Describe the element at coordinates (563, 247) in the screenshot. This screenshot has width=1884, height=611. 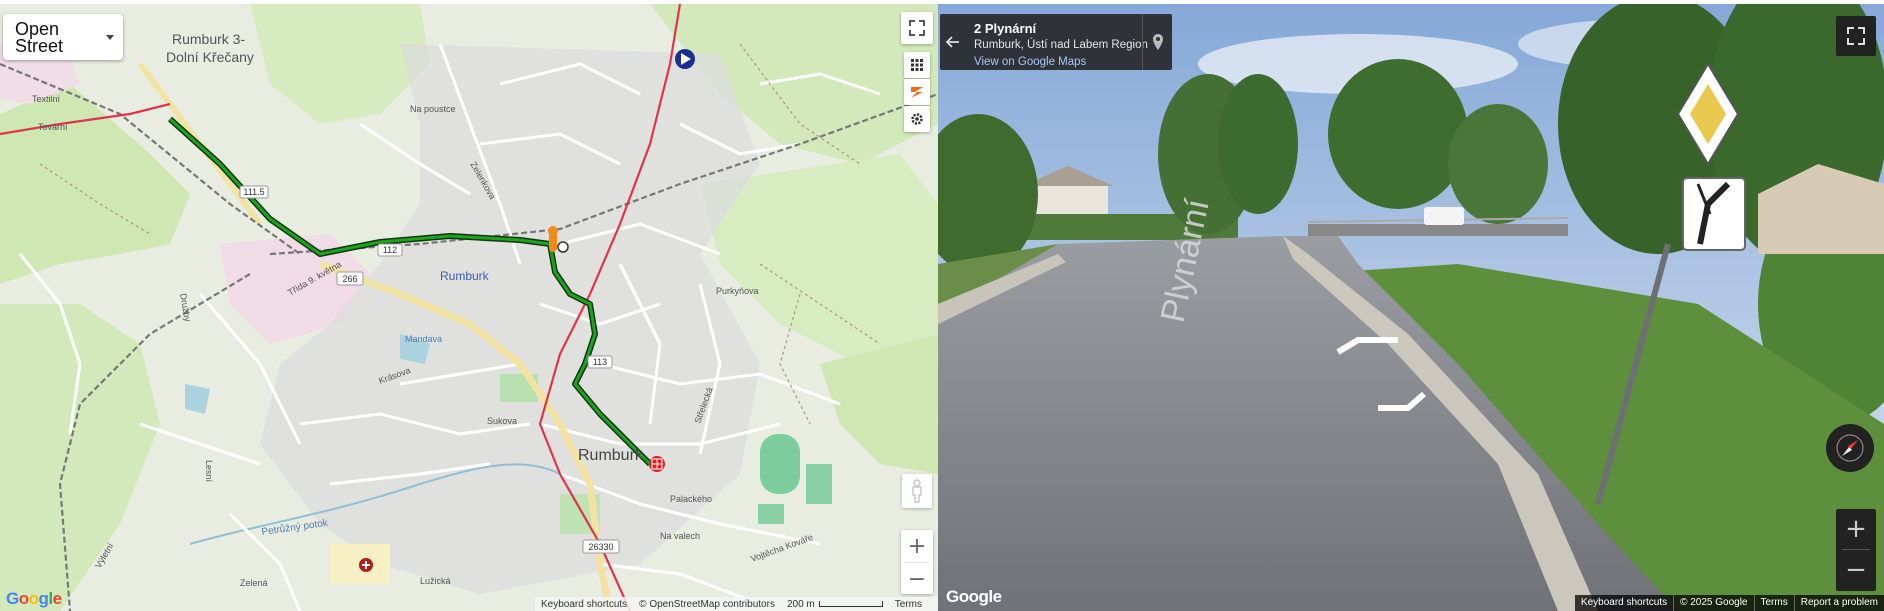
I see `station-icon` at that location.